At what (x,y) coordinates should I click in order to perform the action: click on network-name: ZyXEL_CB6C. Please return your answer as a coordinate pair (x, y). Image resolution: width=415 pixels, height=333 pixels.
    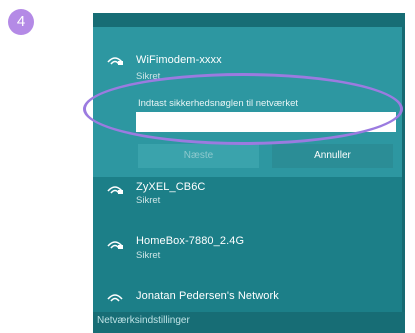
    Looking at the image, I should click on (171, 187).